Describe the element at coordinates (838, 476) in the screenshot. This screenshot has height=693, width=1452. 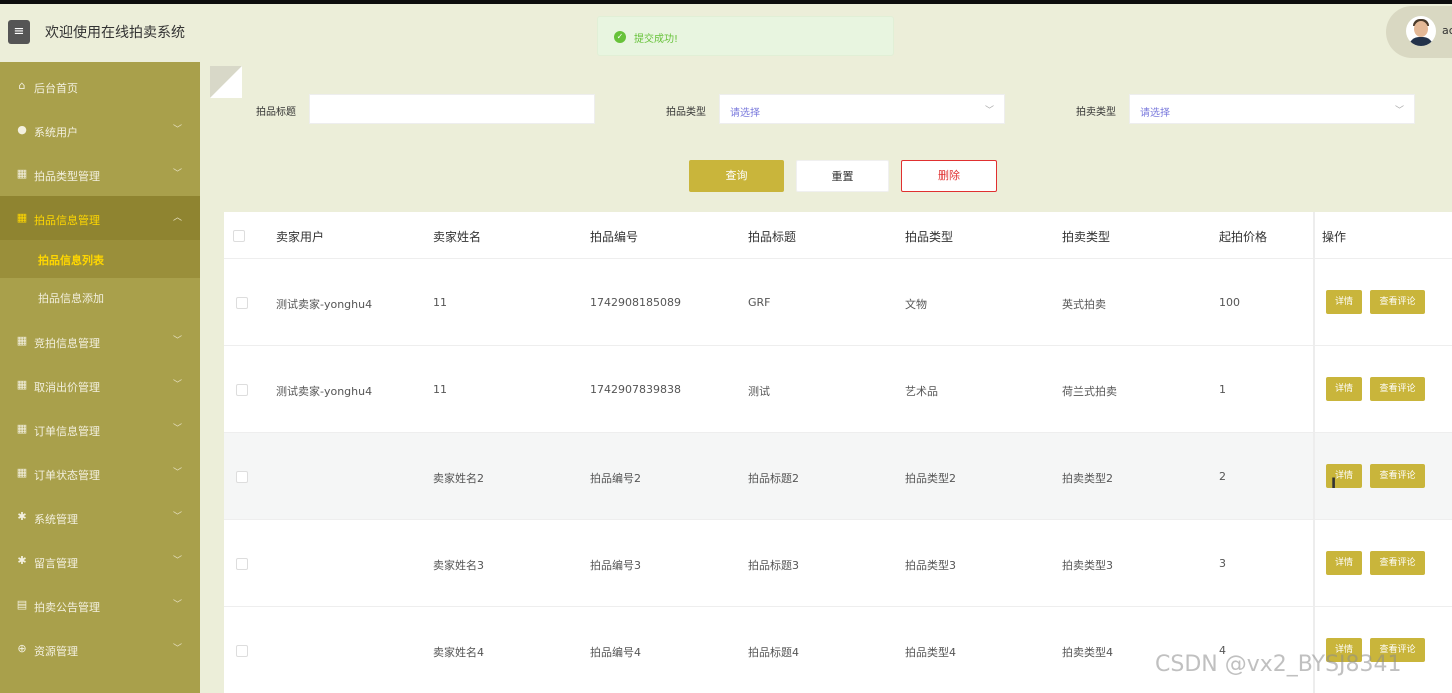
I see `table-row: 卖家姓名2 拍品编号2 拍品标题2 拍品类型2 拍卖类型2 2 详情 查看评论` at that location.